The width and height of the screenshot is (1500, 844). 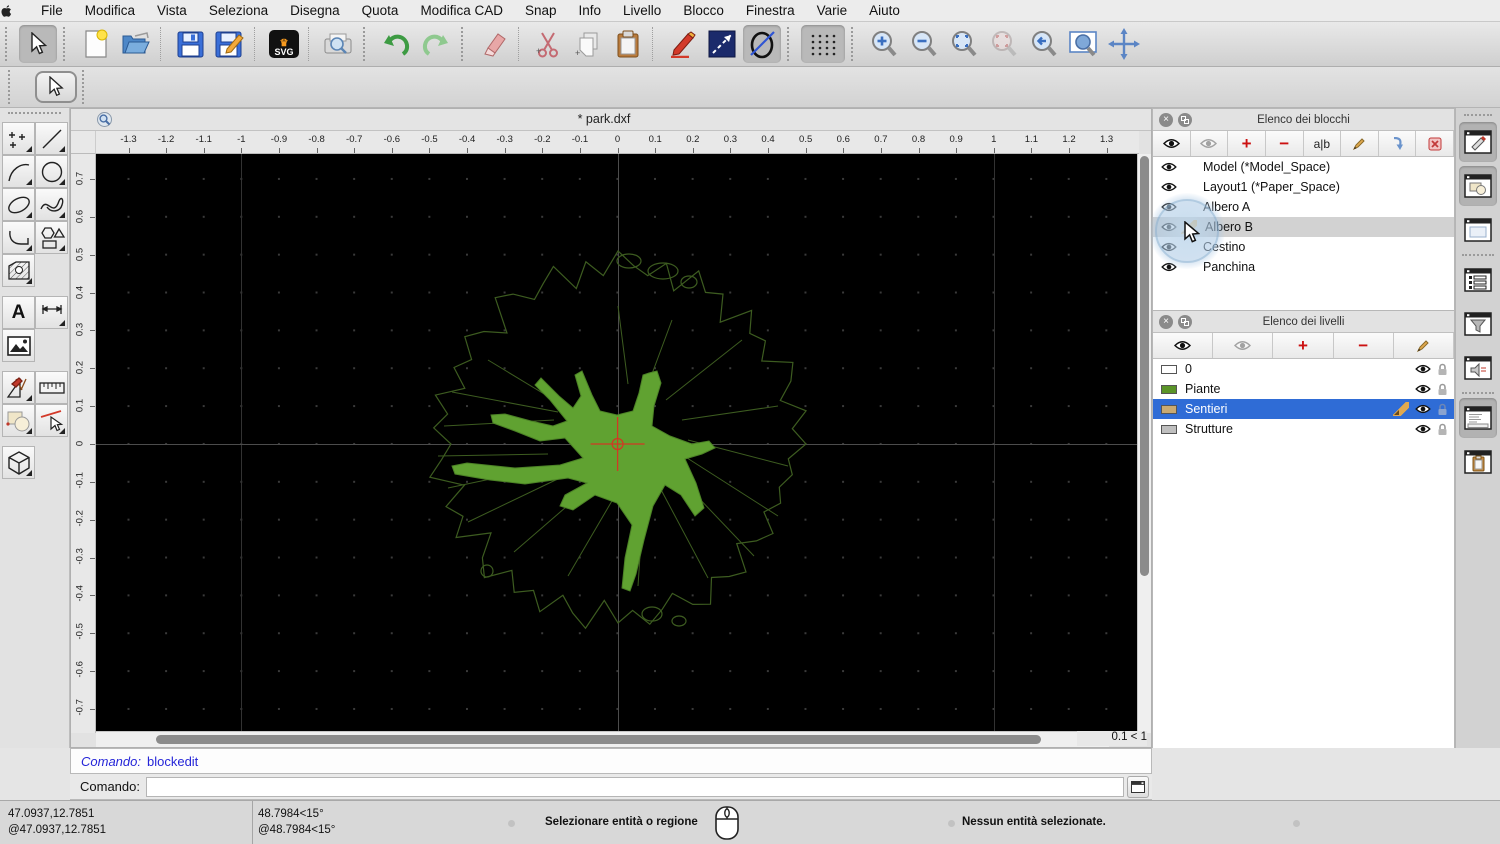 What do you see at coordinates (1478, 186) in the screenshot?
I see `layer-list-toggle-icon` at bounding box center [1478, 186].